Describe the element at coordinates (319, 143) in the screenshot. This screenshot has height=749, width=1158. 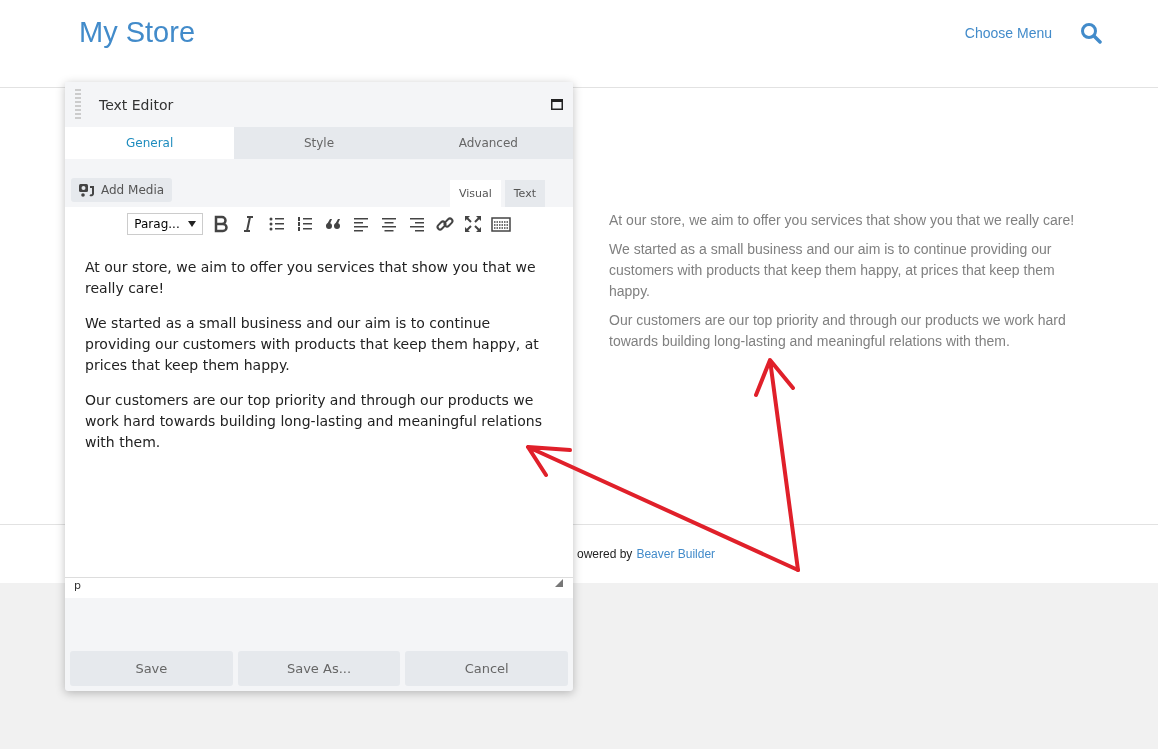
I see `panel-tab: Style` at that location.